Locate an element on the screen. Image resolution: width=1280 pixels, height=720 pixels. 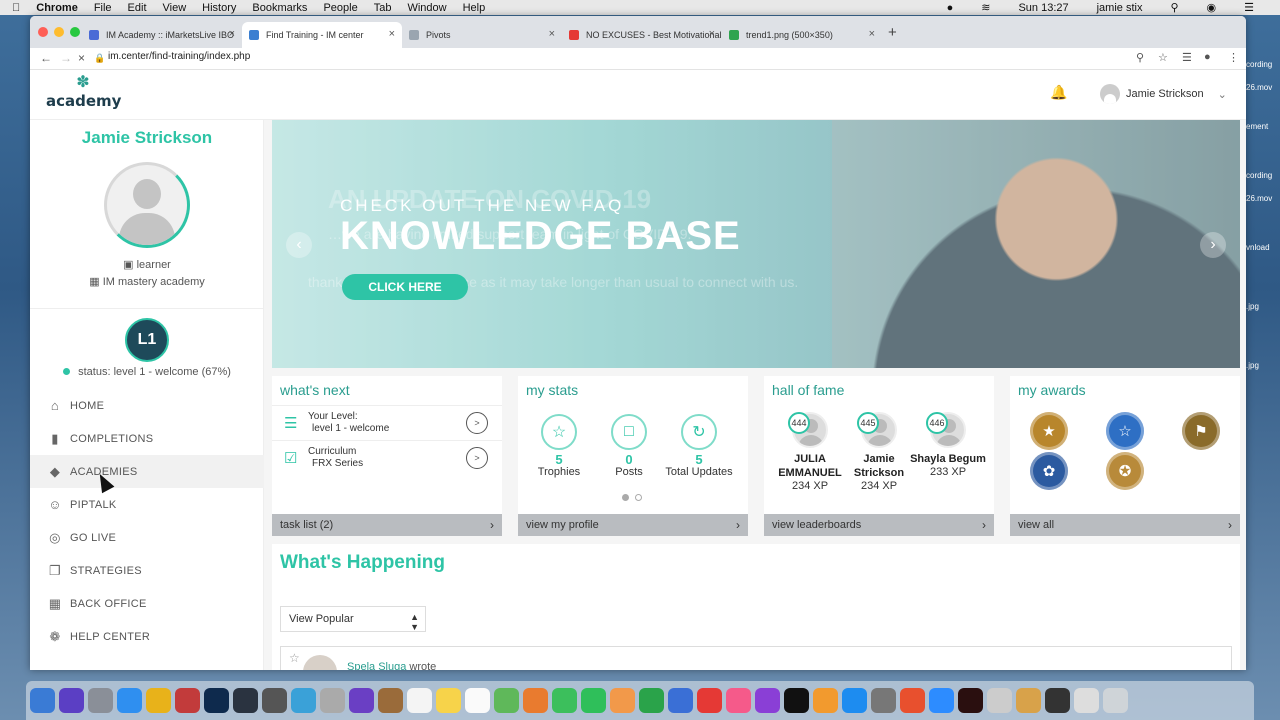
desktop-file: cording is located at coordinates (1263, 64).